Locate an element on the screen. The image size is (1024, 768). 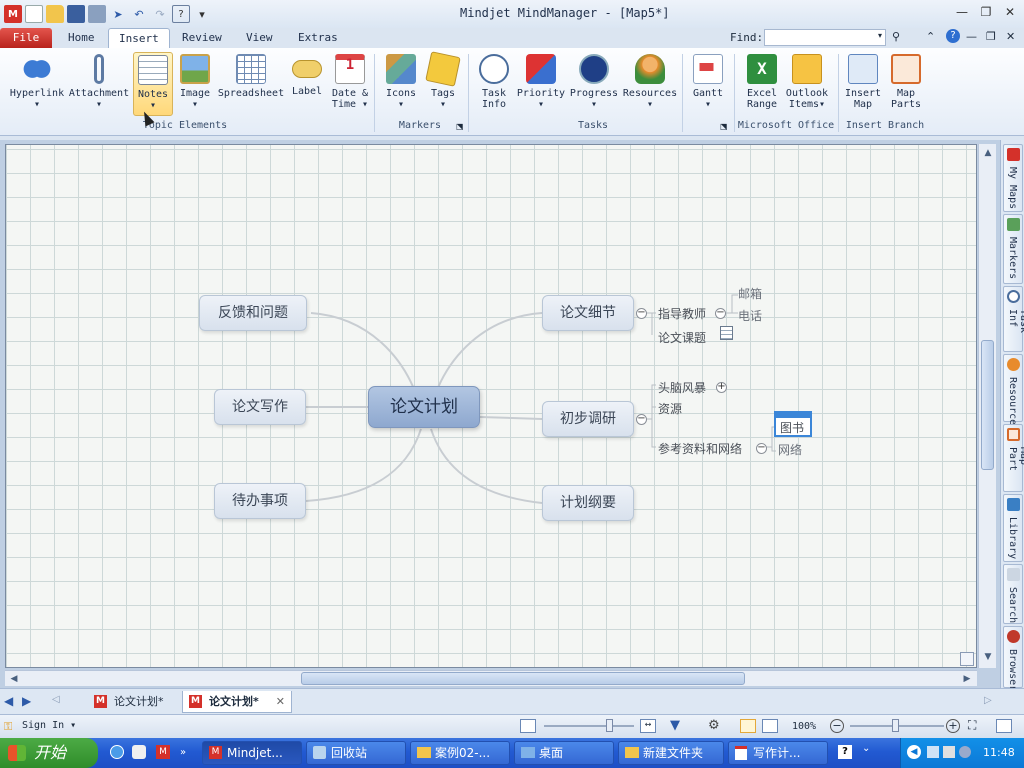
icons-button: Icons ▾ is located at coordinates (401, 85).